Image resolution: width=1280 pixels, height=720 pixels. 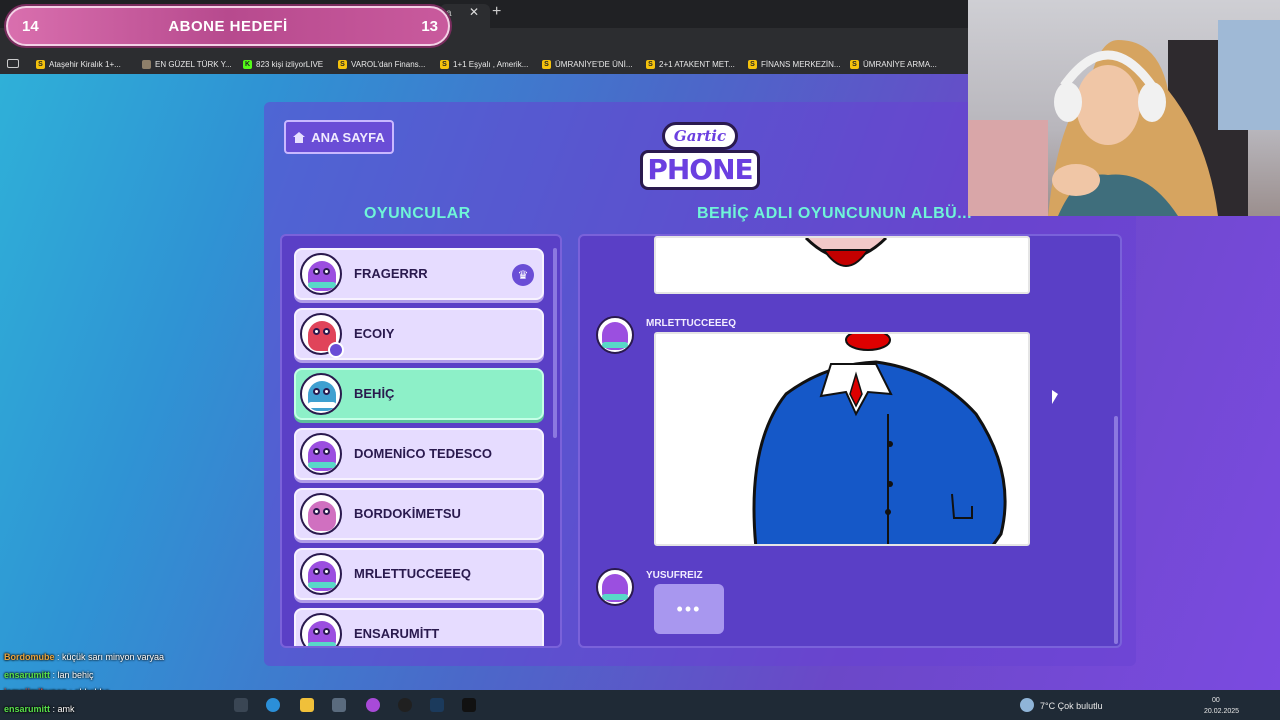 I want to click on subscriber-goal-bar: ABONE HEDEFİ 14 13, so click(x=228, y=26).